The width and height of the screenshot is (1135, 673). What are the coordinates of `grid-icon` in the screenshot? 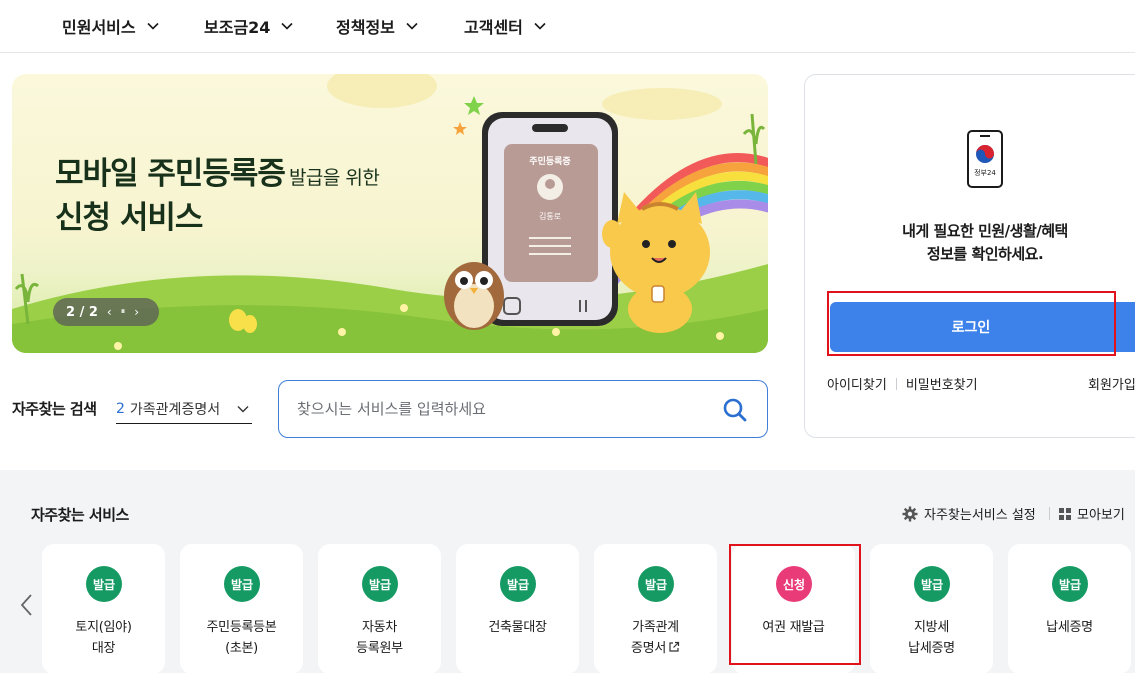 It's located at (1065, 513).